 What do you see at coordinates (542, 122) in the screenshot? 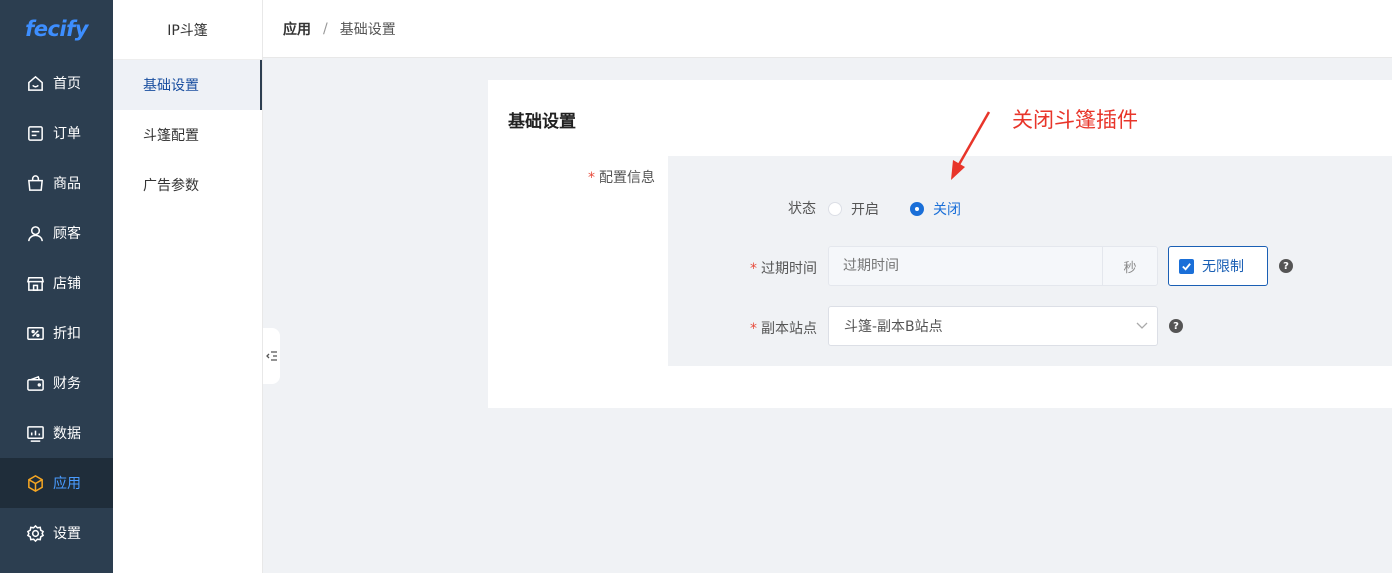
I see `page-title: 基础设置` at bounding box center [542, 122].